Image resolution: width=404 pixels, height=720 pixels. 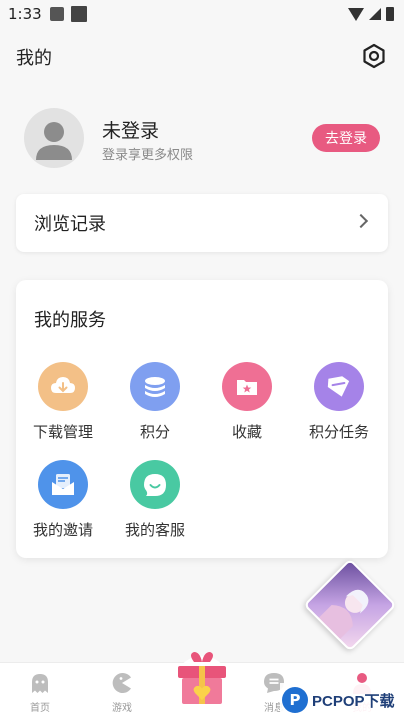 What do you see at coordinates (148, 155) in the screenshot?
I see `profile-subtitle: 登录享更多权限` at bounding box center [148, 155].